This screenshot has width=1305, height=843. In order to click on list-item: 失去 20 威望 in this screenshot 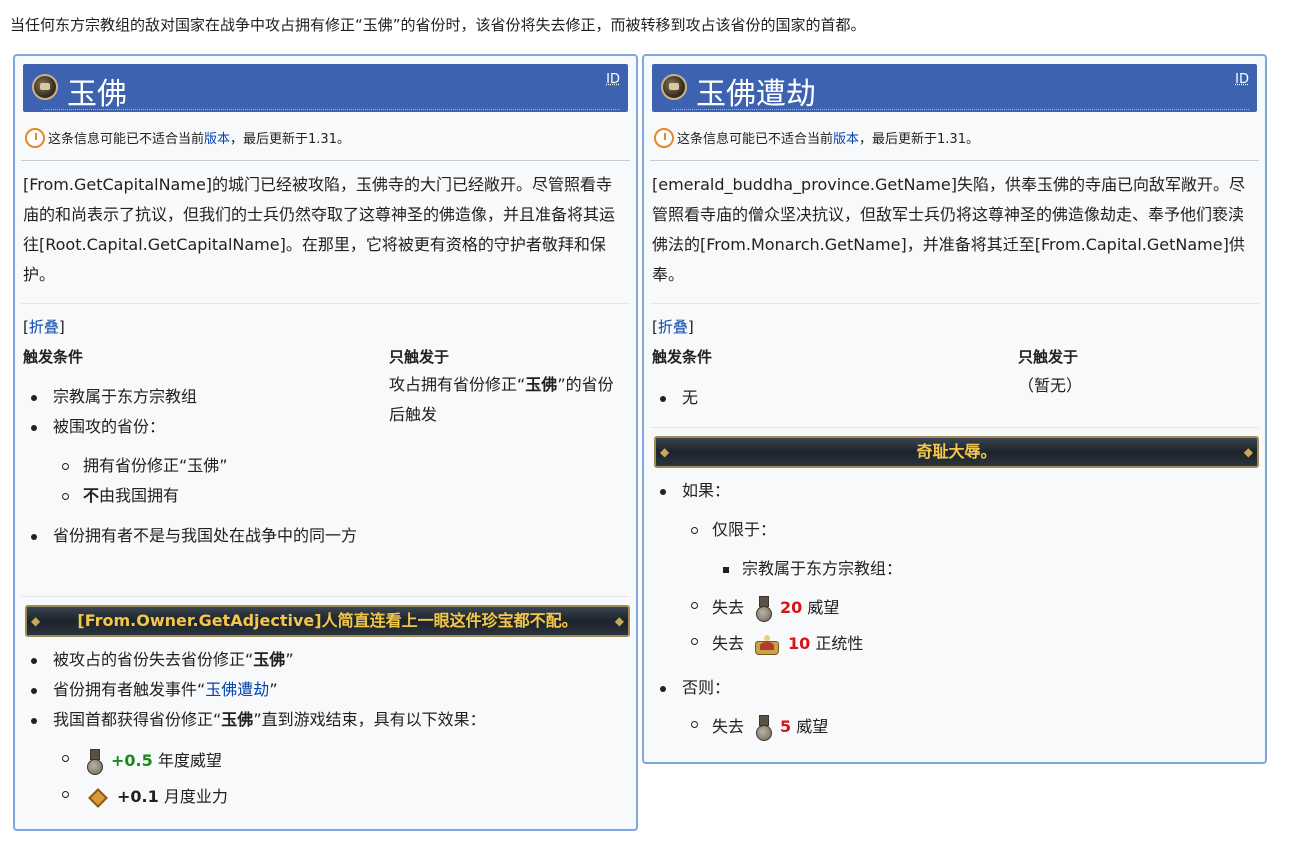, I will do `click(776, 608)`.